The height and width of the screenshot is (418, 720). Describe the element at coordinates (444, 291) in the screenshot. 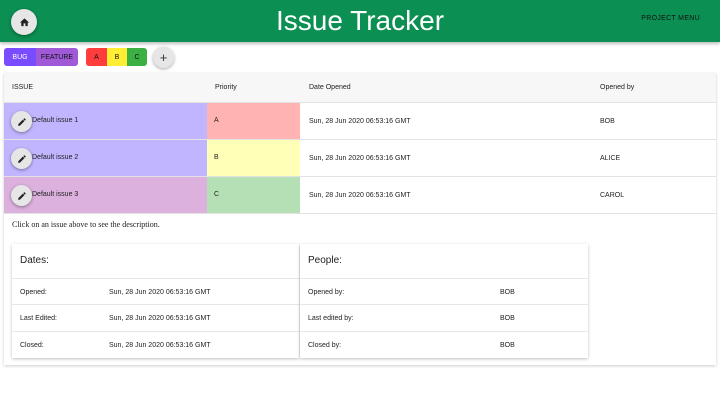

I see `detail-row: Opened by: BOB` at that location.